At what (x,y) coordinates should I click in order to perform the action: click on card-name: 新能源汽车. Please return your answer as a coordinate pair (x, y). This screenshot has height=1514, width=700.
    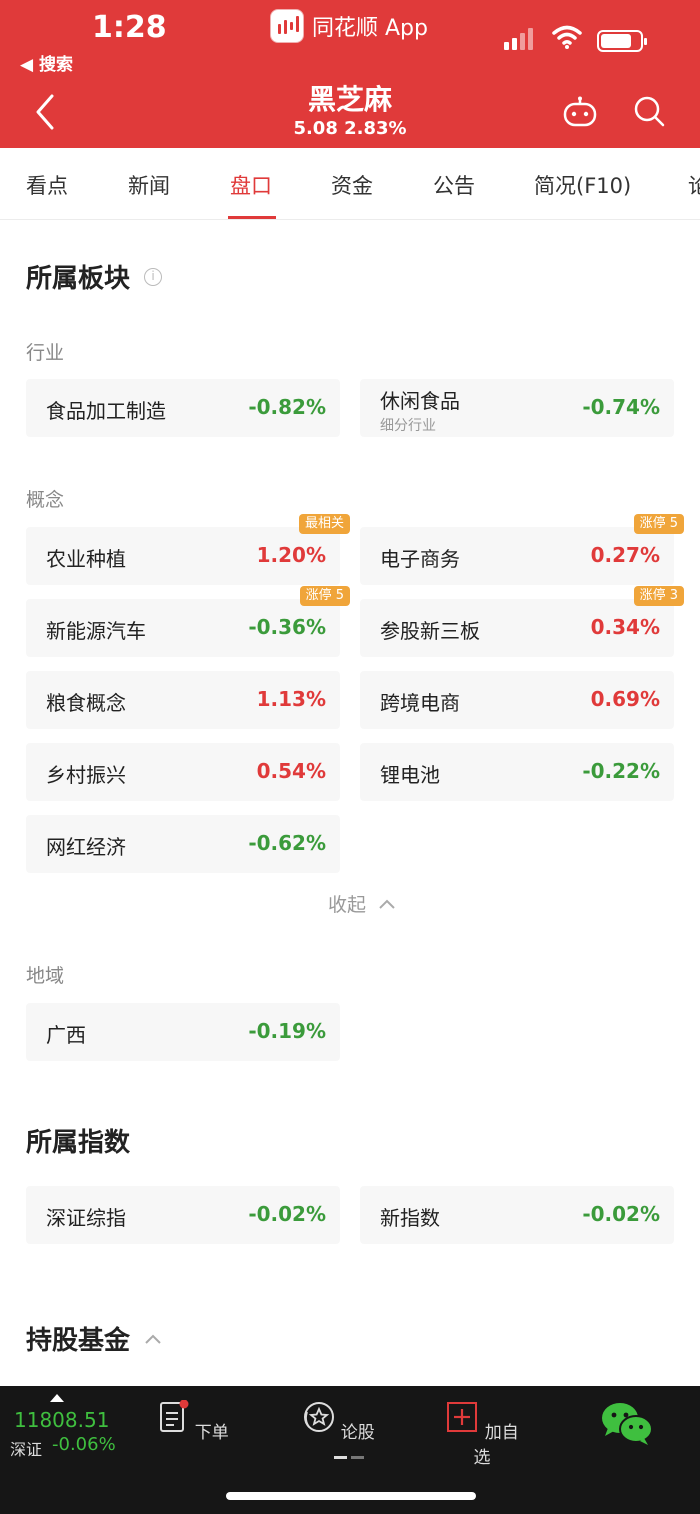
    Looking at the image, I should click on (96, 631).